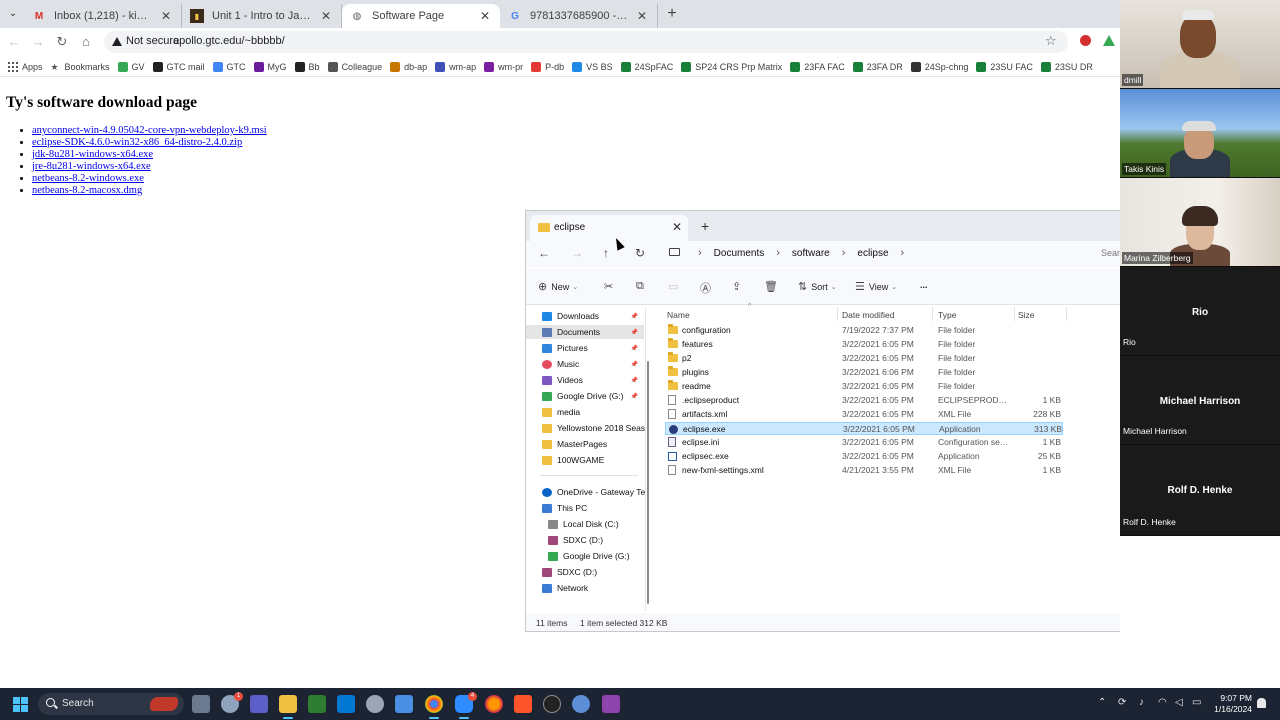 This screenshot has height=720, width=1280. I want to click on teams-icon, so click(259, 704).